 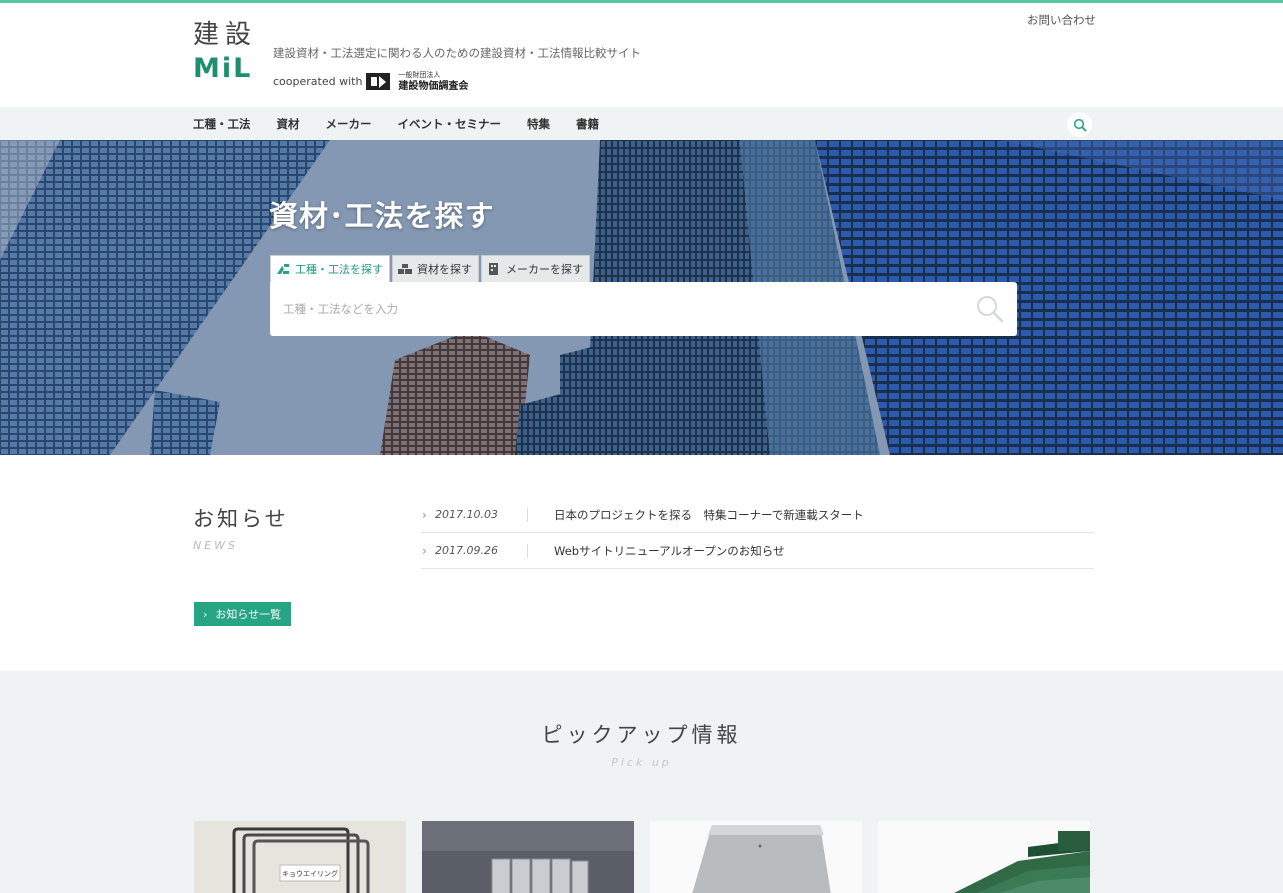 I want to click on nav-item-books: 書籍, so click(x=587, y=124).